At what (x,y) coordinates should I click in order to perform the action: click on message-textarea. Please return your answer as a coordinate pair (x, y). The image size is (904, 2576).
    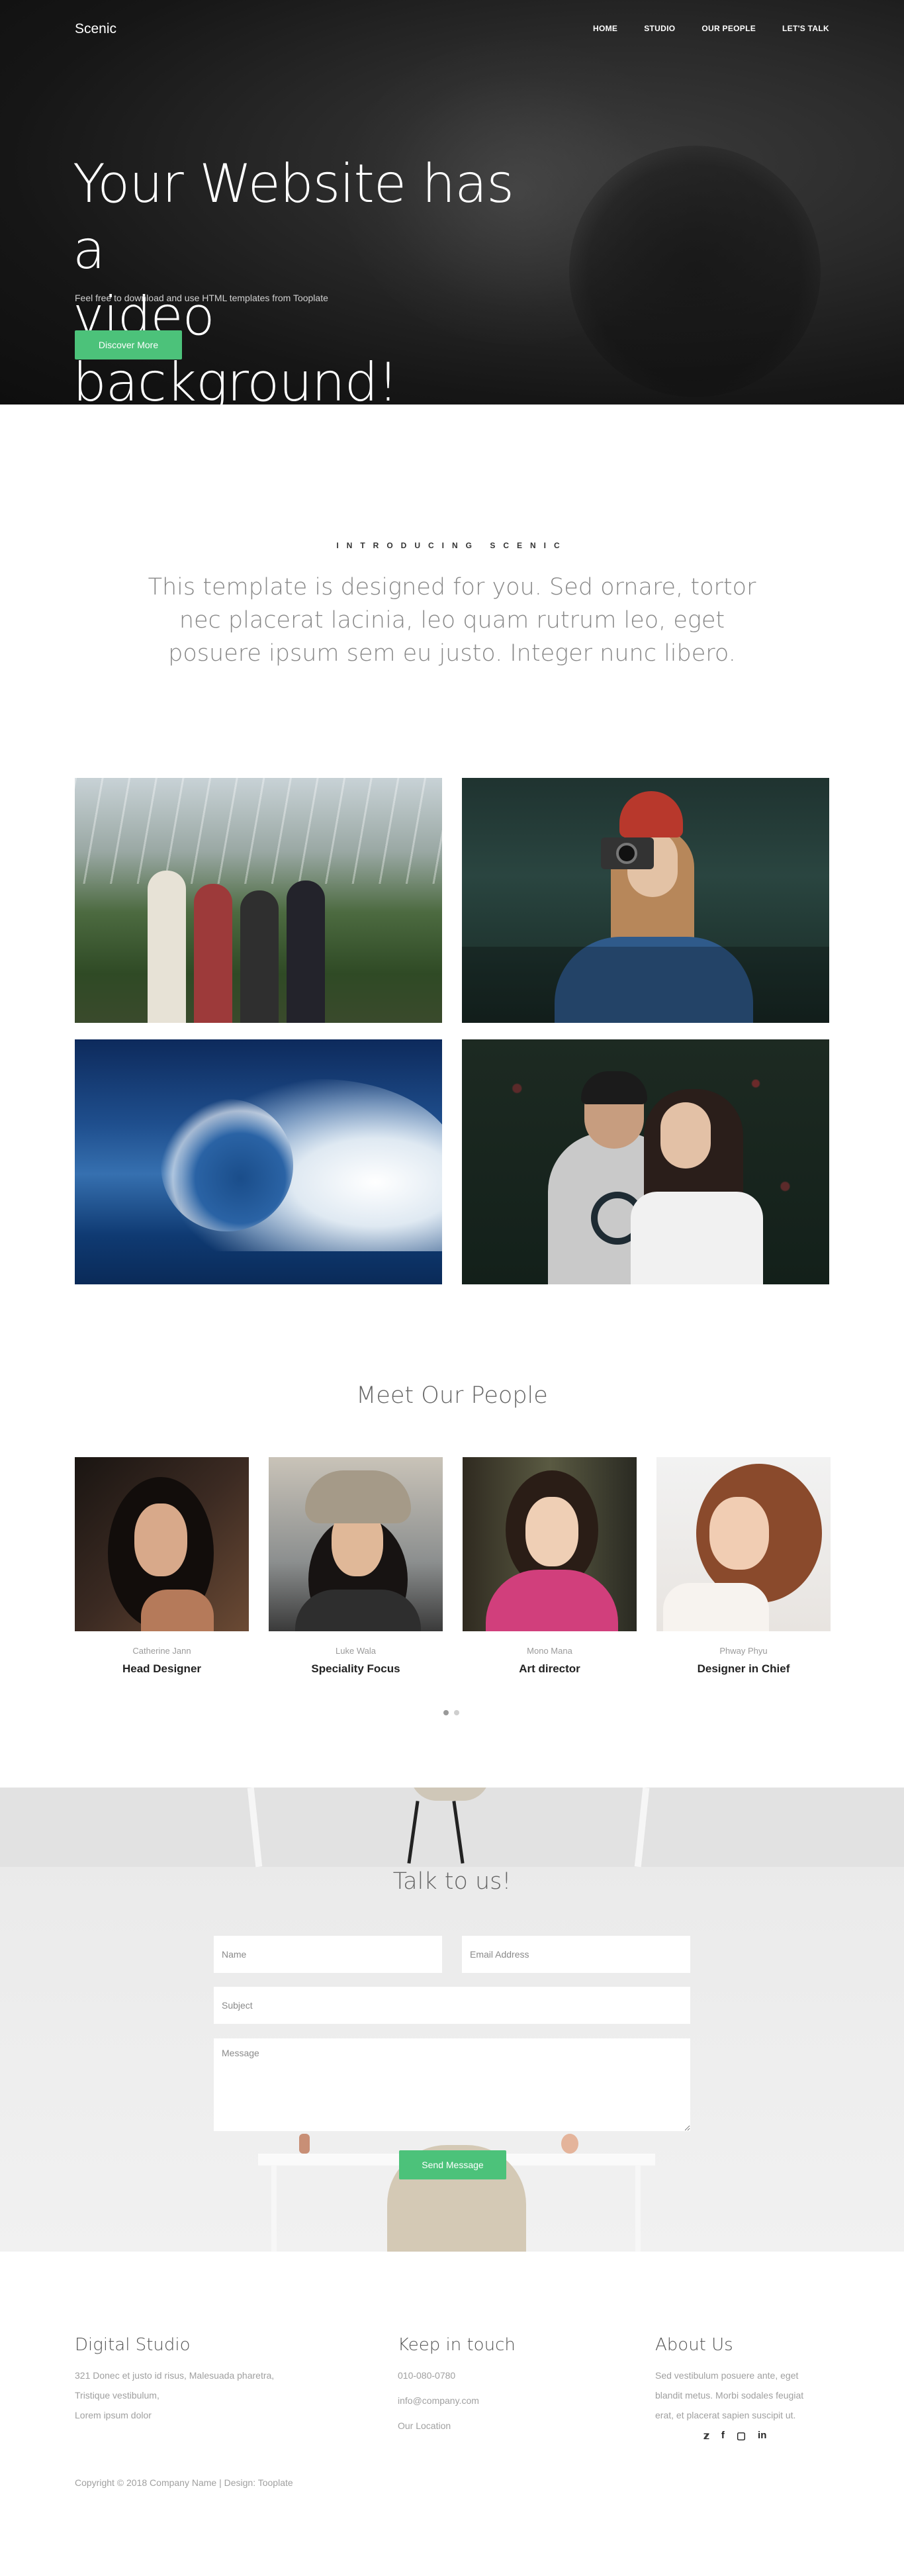
    Looking at the image, I should click on (452, 2084).